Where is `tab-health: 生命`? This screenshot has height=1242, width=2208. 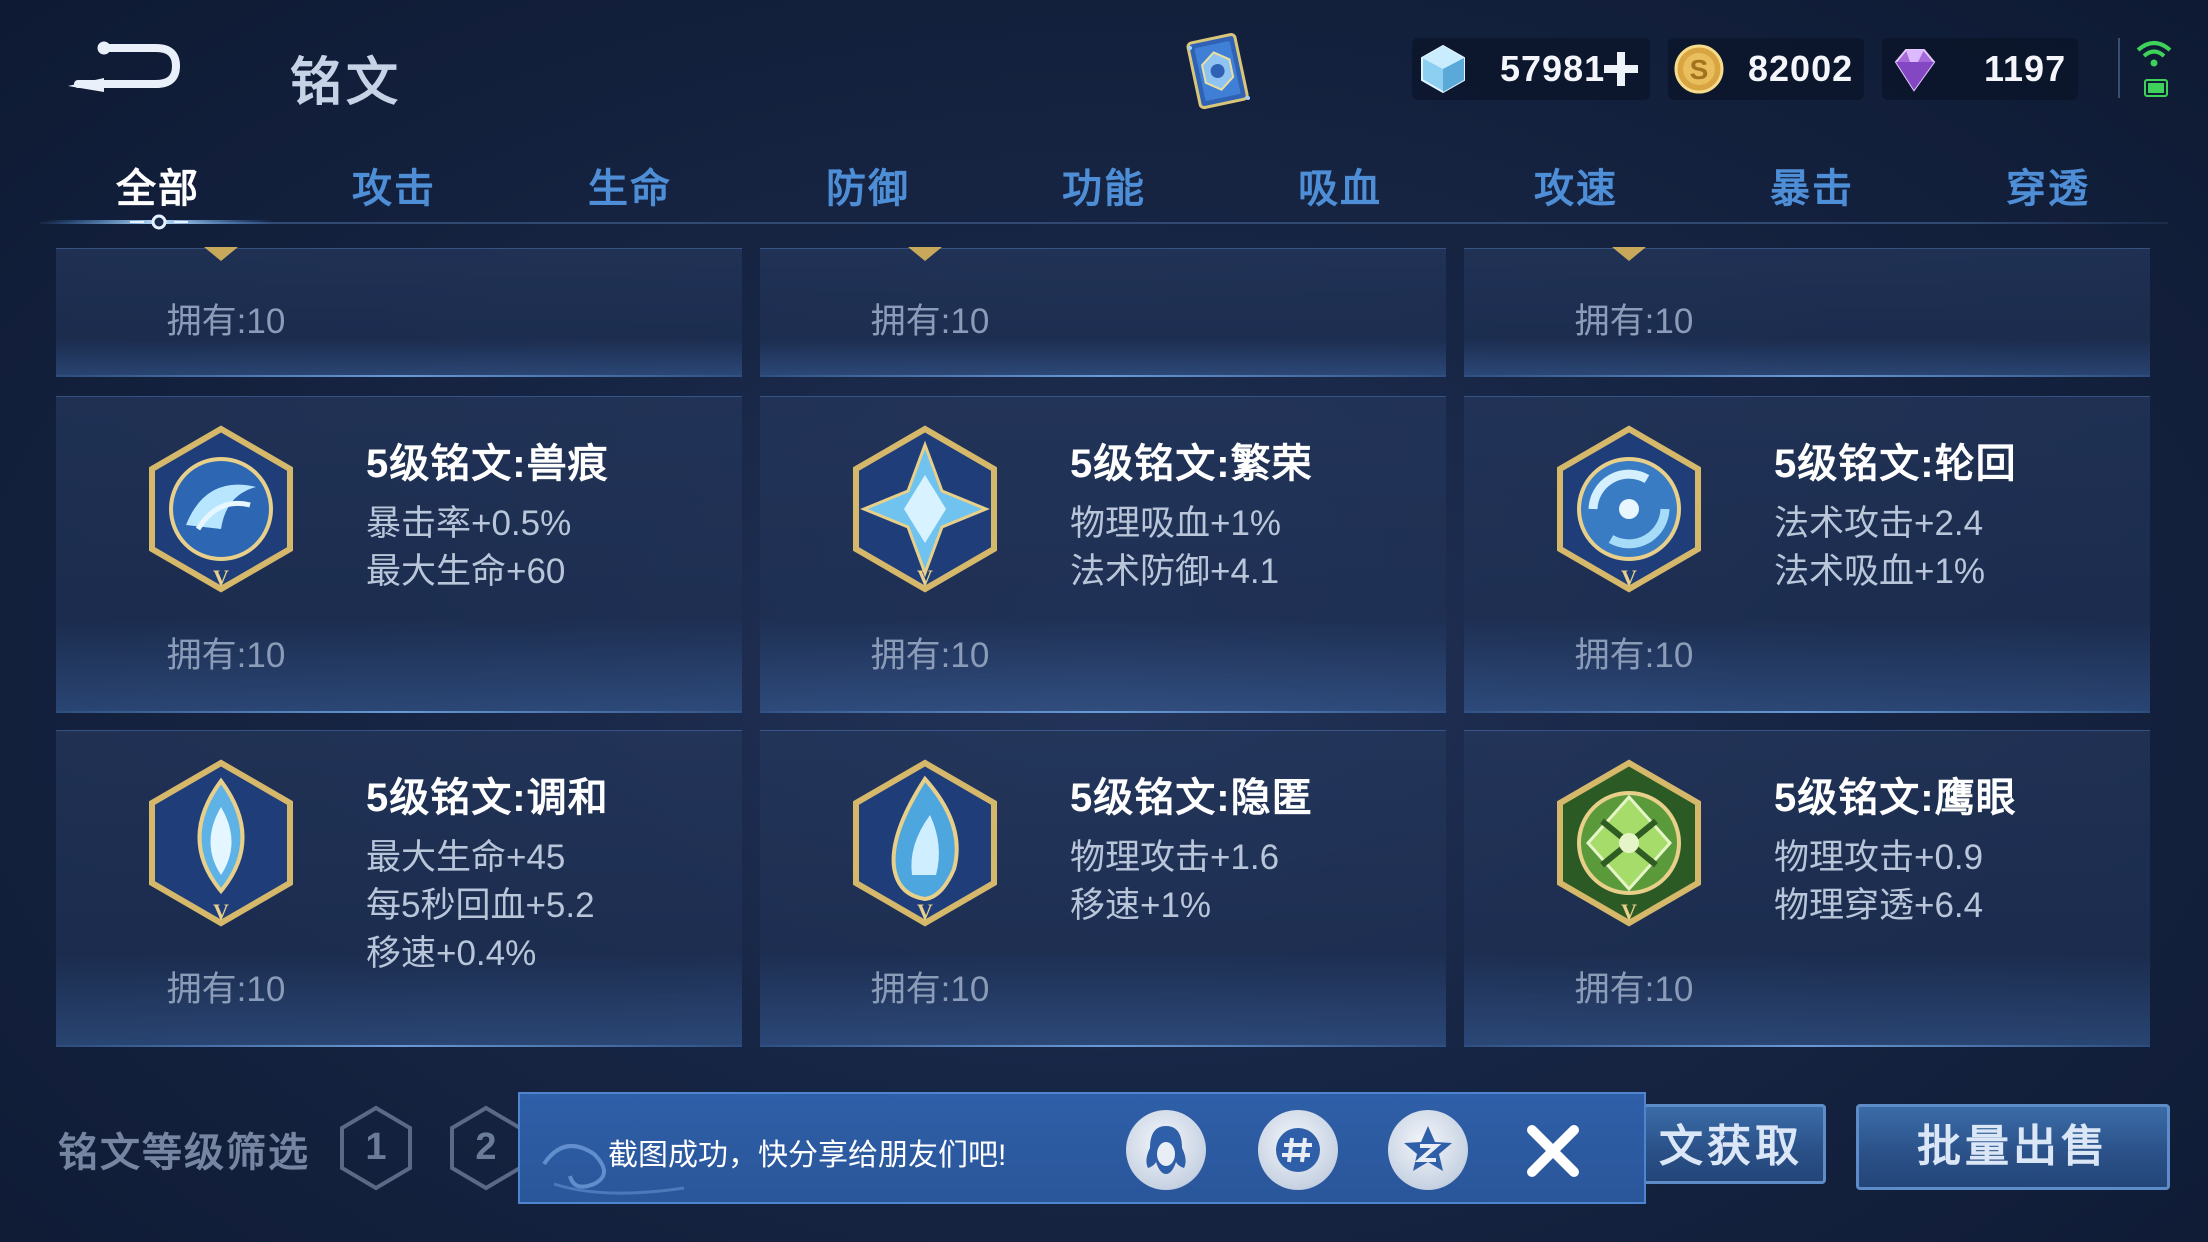
tab-health: 生命 is located at coordinates (630, 185).